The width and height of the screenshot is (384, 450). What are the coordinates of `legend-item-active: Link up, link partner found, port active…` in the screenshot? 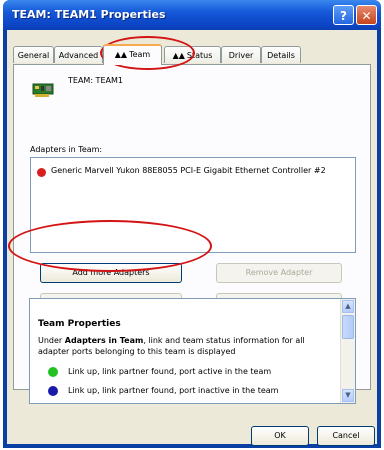 It's located at (160, 372).